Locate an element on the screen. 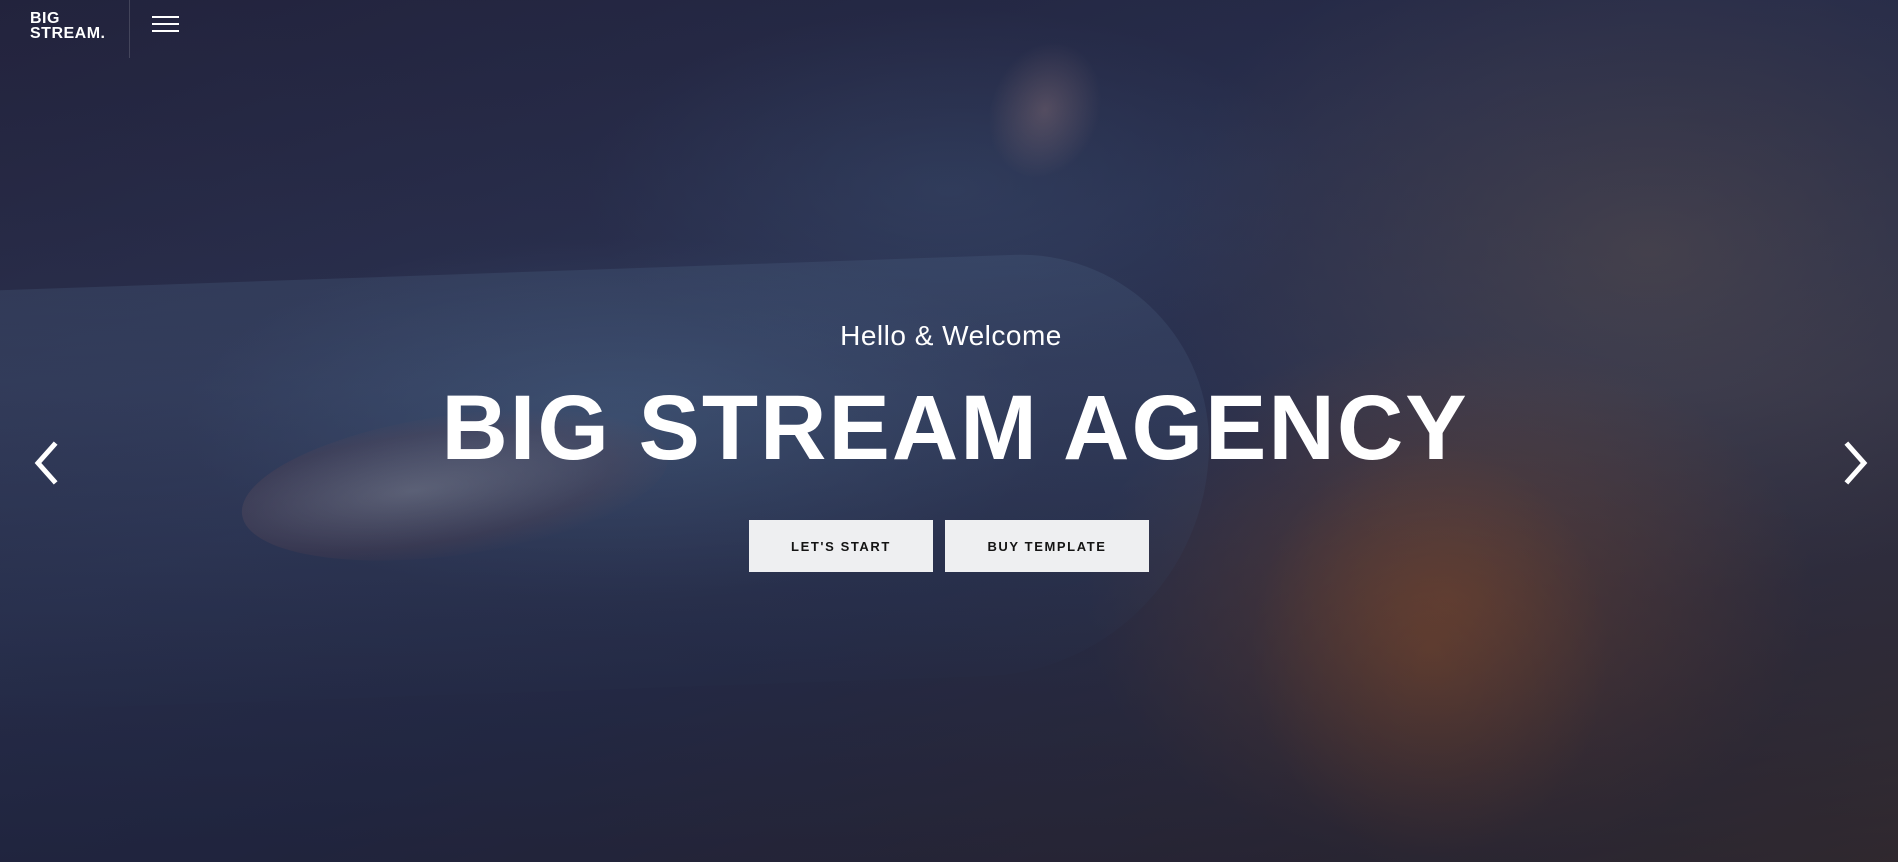 The height and width of the screenshot is (862, 1898). top-navbar: BIG STREAM. is located at coordinates (100, 29).